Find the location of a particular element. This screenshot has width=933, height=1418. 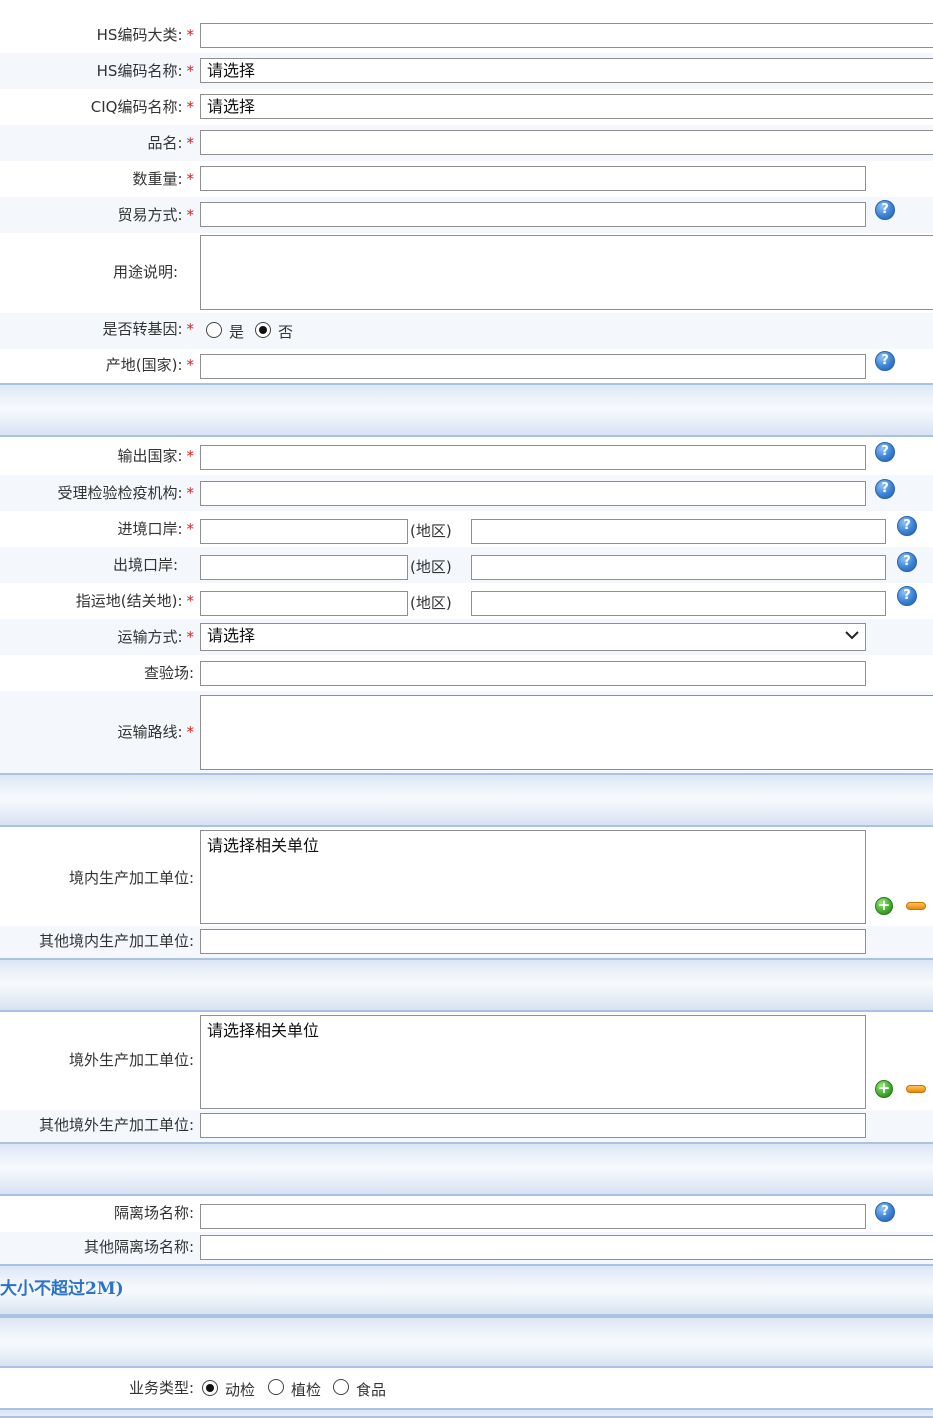

domestic-units-list: 请选择相关单位 is located at coordinates (533, 877).